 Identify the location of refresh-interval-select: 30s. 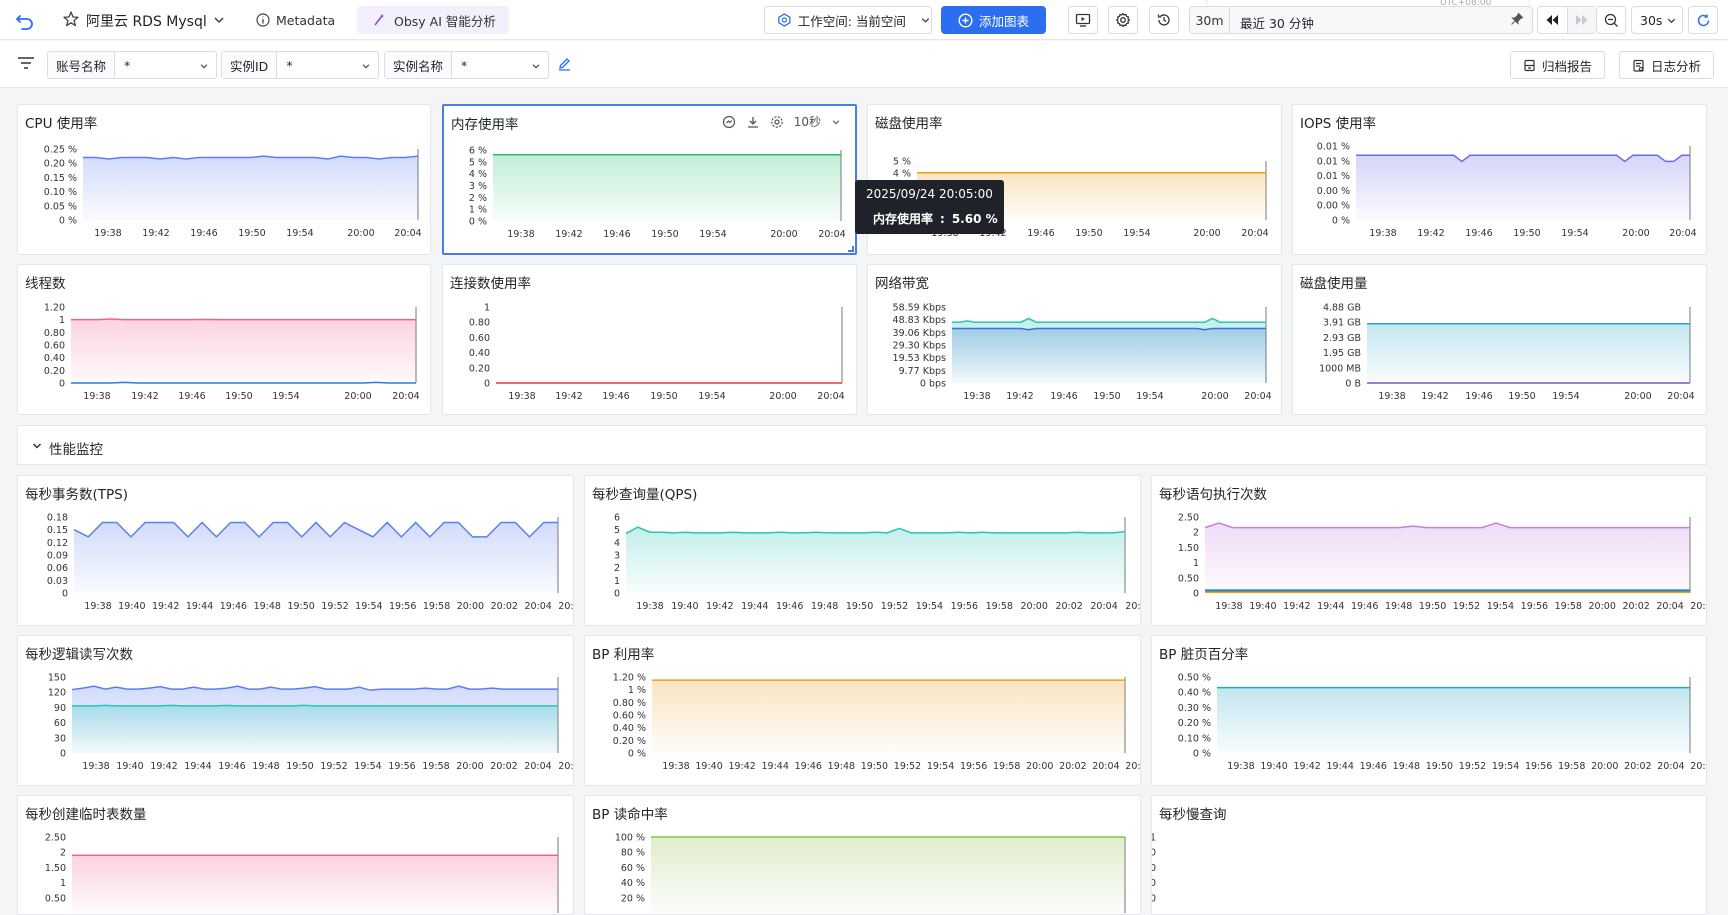
(1657, 20).